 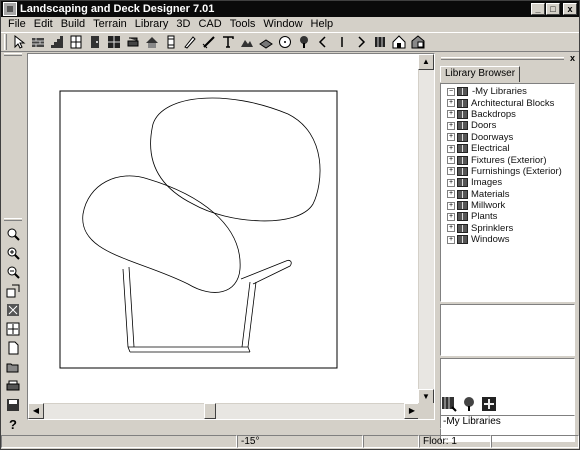 What do you see at coordinates (266, 42) in the screenshot?
I see `deck-icon` at bounding box center [266, 42].